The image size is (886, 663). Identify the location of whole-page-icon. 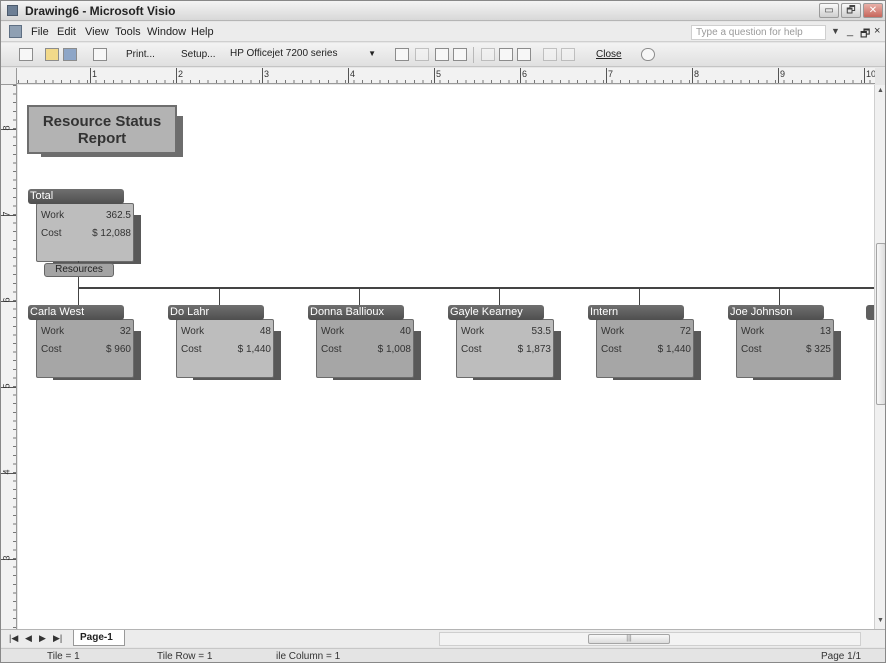
(506, 54).